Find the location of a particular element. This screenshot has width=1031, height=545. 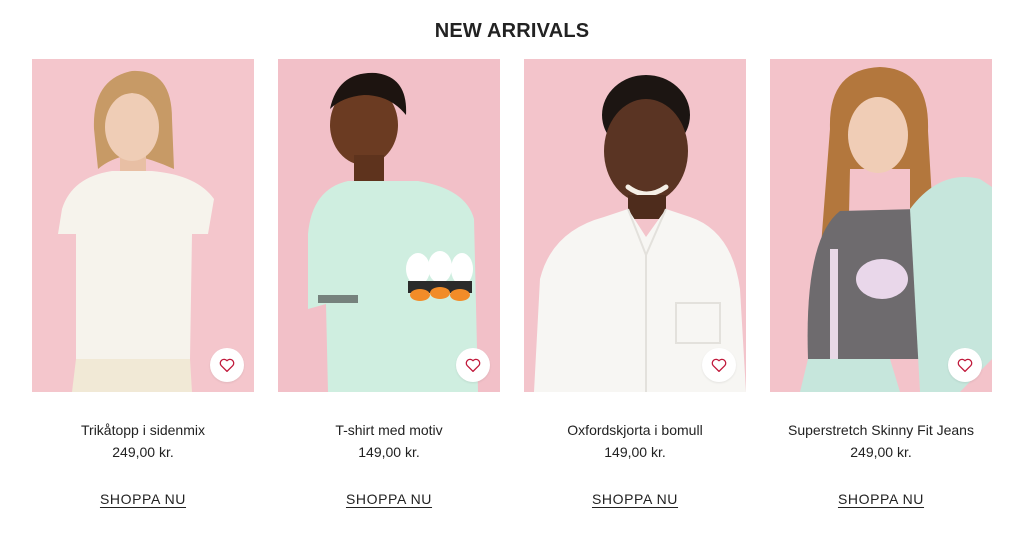

product-name: T-shirt med motiv is located at coordinates (388, 430).